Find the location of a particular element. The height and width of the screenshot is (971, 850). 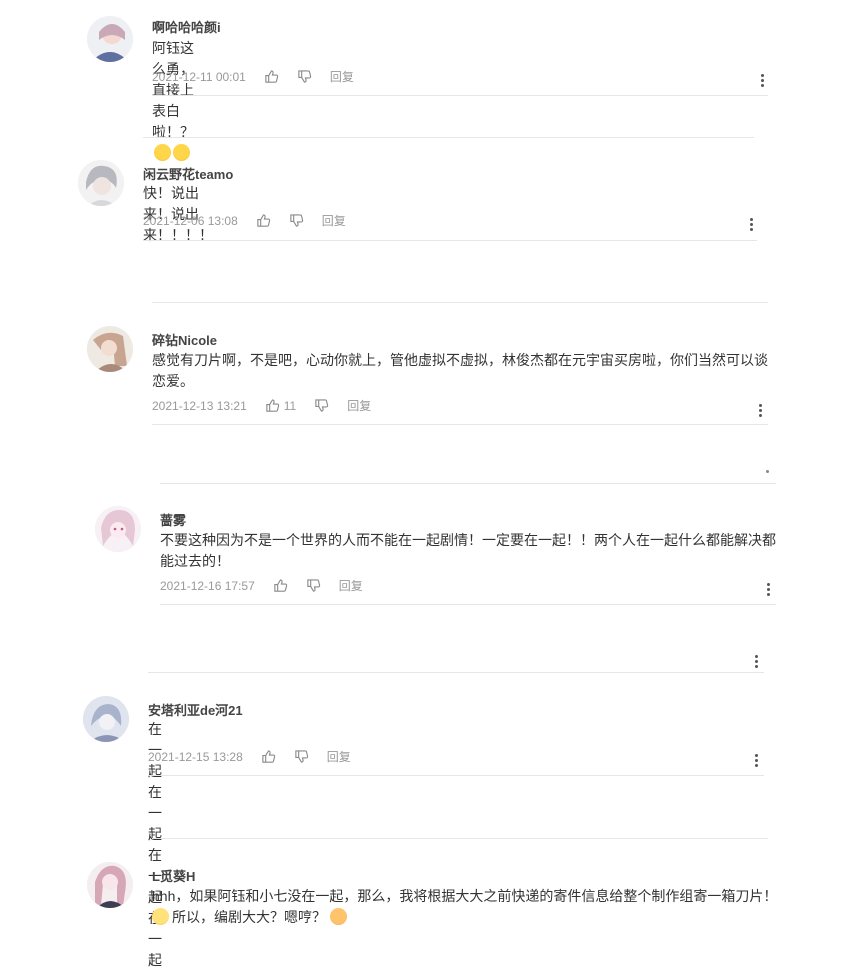

comment-meta: 2021-12-13 13:21 11 回复 is located at coordinates (261, 405).